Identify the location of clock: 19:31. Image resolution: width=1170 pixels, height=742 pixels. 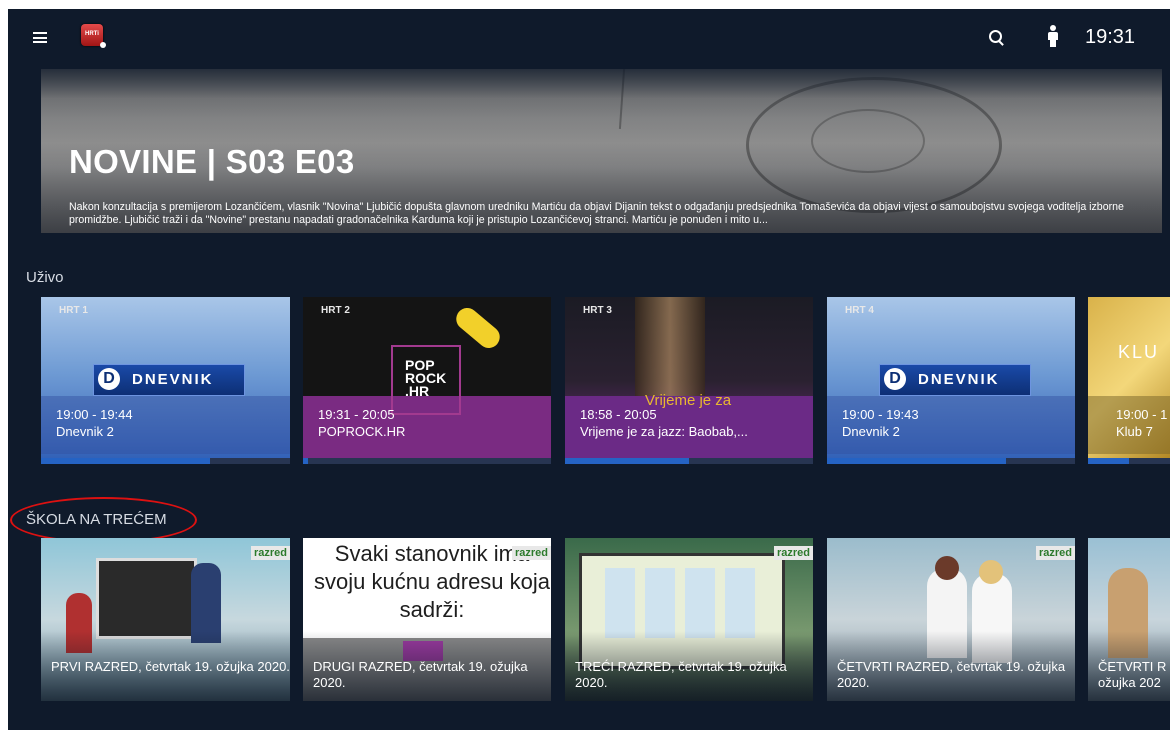
(1110, 37).